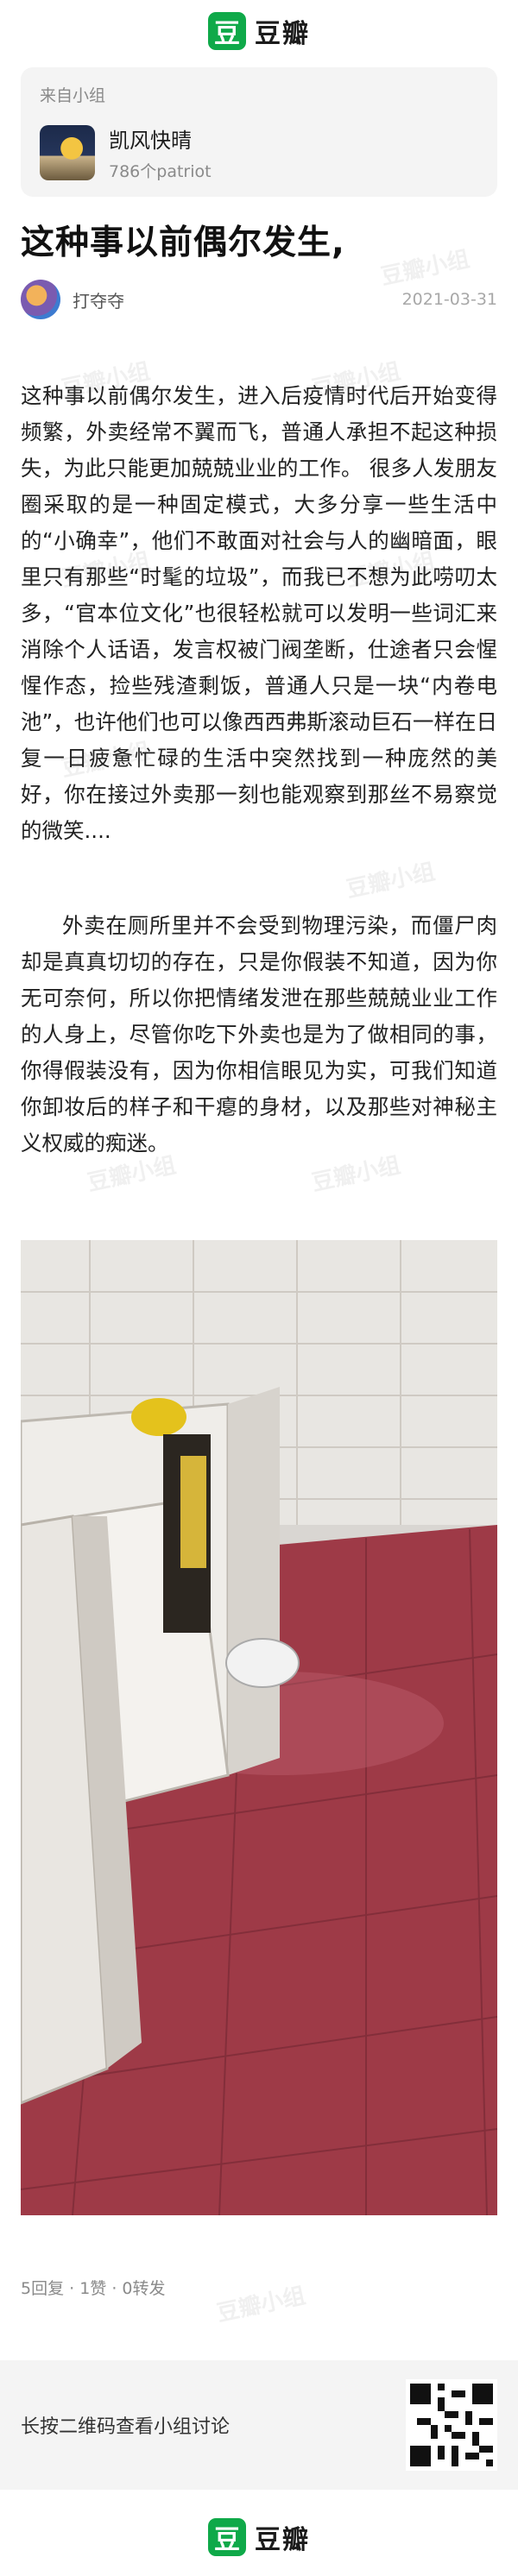  What do you see at coordinates (93, 2288) in the screenshot?
I see `post-stats: 5回复 · 1赞 · 0转发` at bounding box center [93, 2288].